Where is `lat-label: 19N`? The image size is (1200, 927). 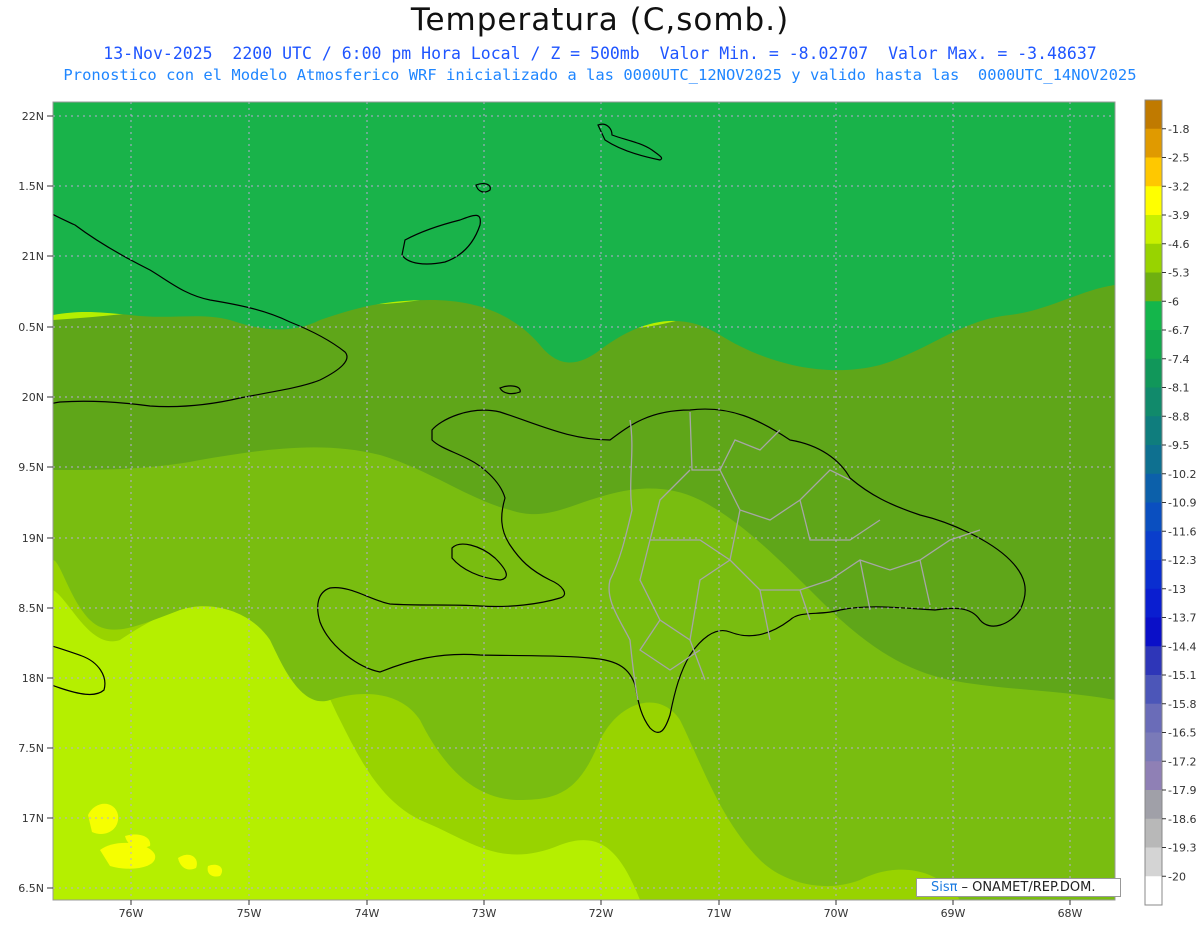
lat-label: 19N is located at coordinates (33, 538).